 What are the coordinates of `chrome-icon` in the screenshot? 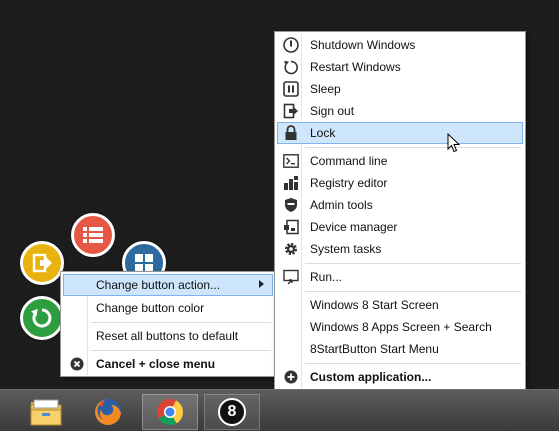 It's located at (170, 412).